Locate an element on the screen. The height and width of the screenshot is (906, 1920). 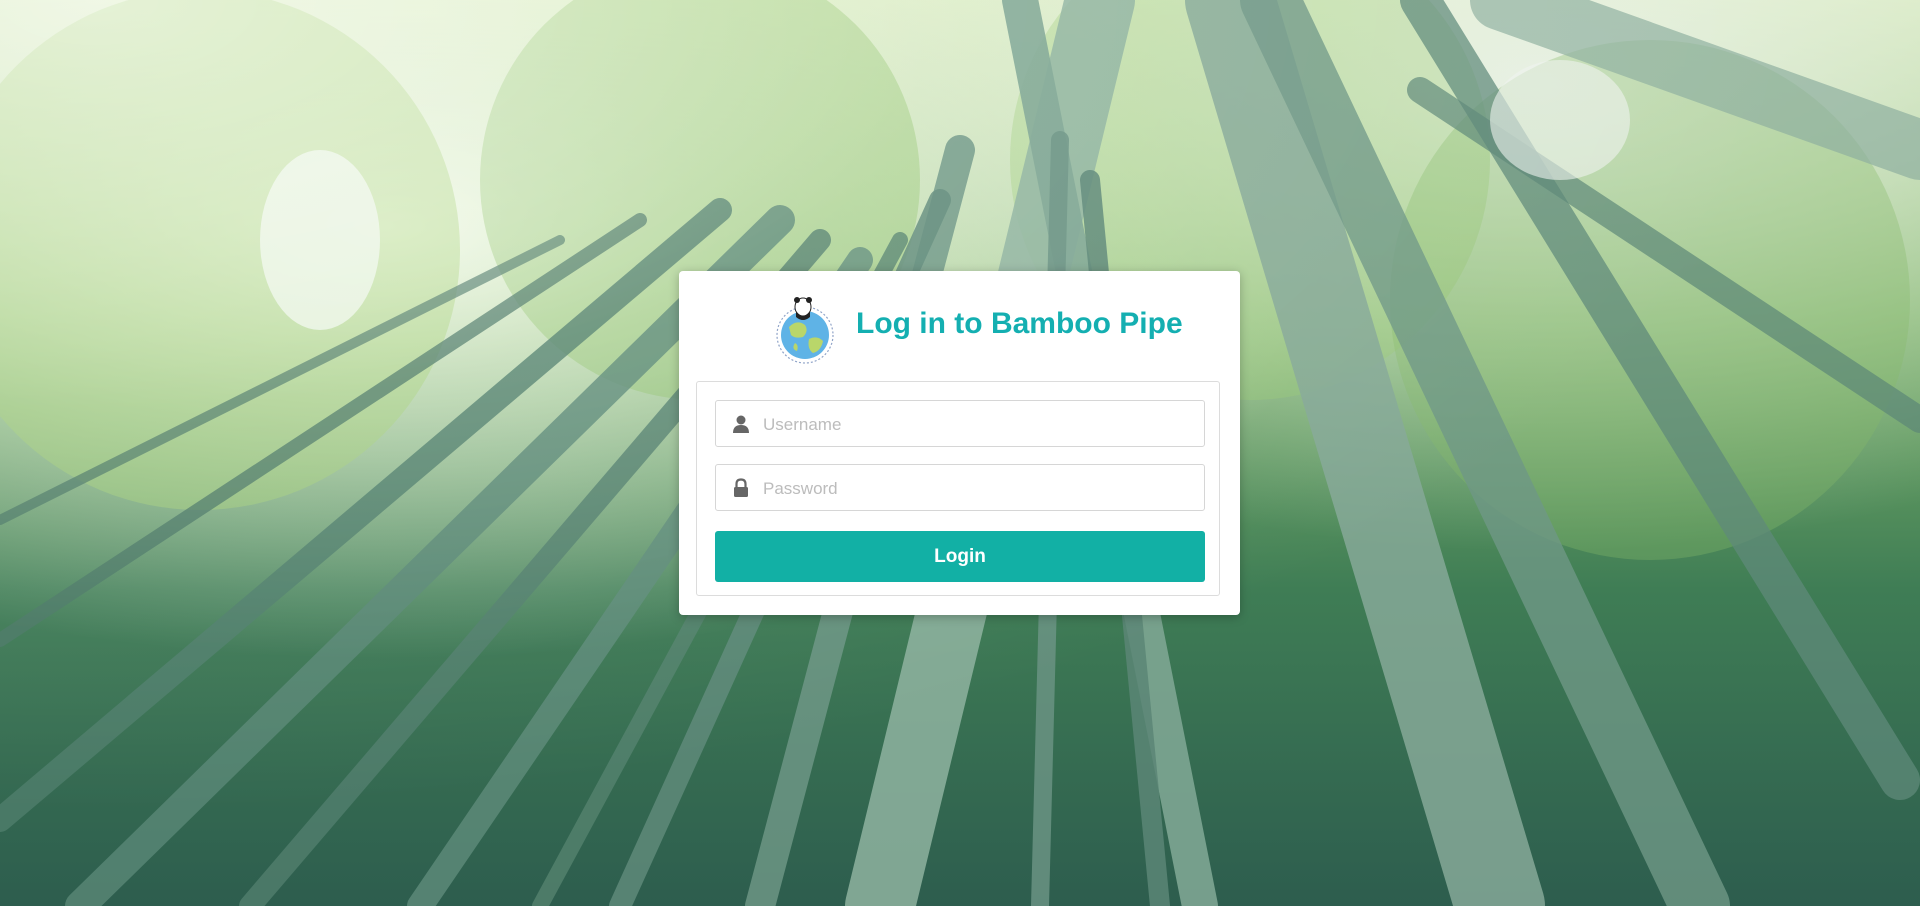
password-input is located at coordinates (978, 488).